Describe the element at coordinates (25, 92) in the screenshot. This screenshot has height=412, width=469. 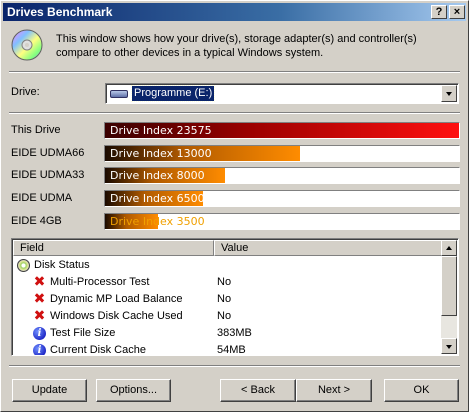
I see `drive-label: Drive:` at that location.